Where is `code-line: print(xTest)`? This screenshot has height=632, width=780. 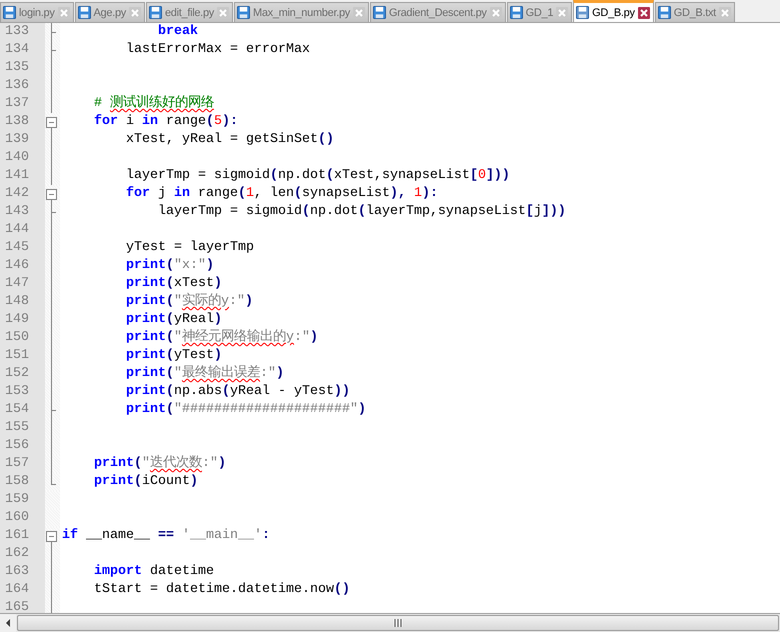
code-line: print(xTest) is located at coordinates (173, 283).